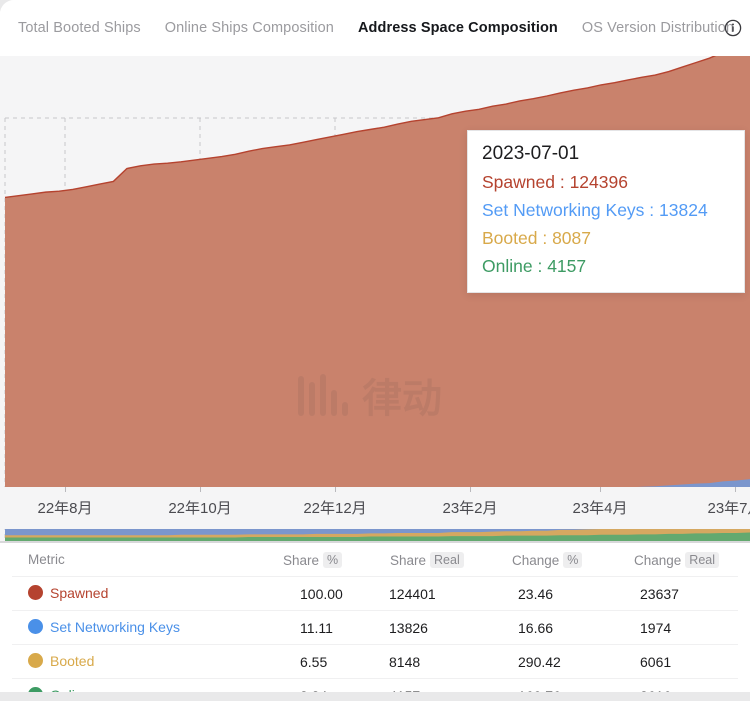 The width and height of the screenshot is (750, 701). Describe the element at coordinates (567, 265) in the screenshot. I see `tooltip-value-online: 4157` at that location.